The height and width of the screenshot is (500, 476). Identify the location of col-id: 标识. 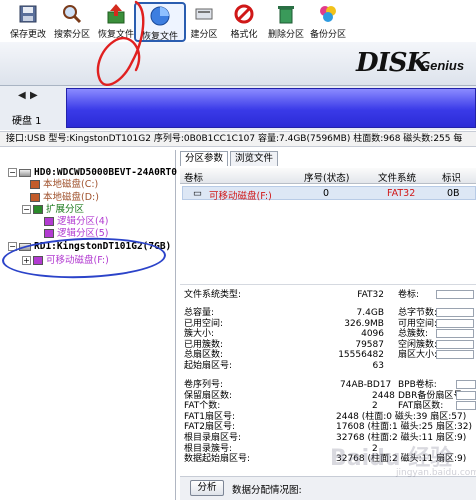
(451, 177).